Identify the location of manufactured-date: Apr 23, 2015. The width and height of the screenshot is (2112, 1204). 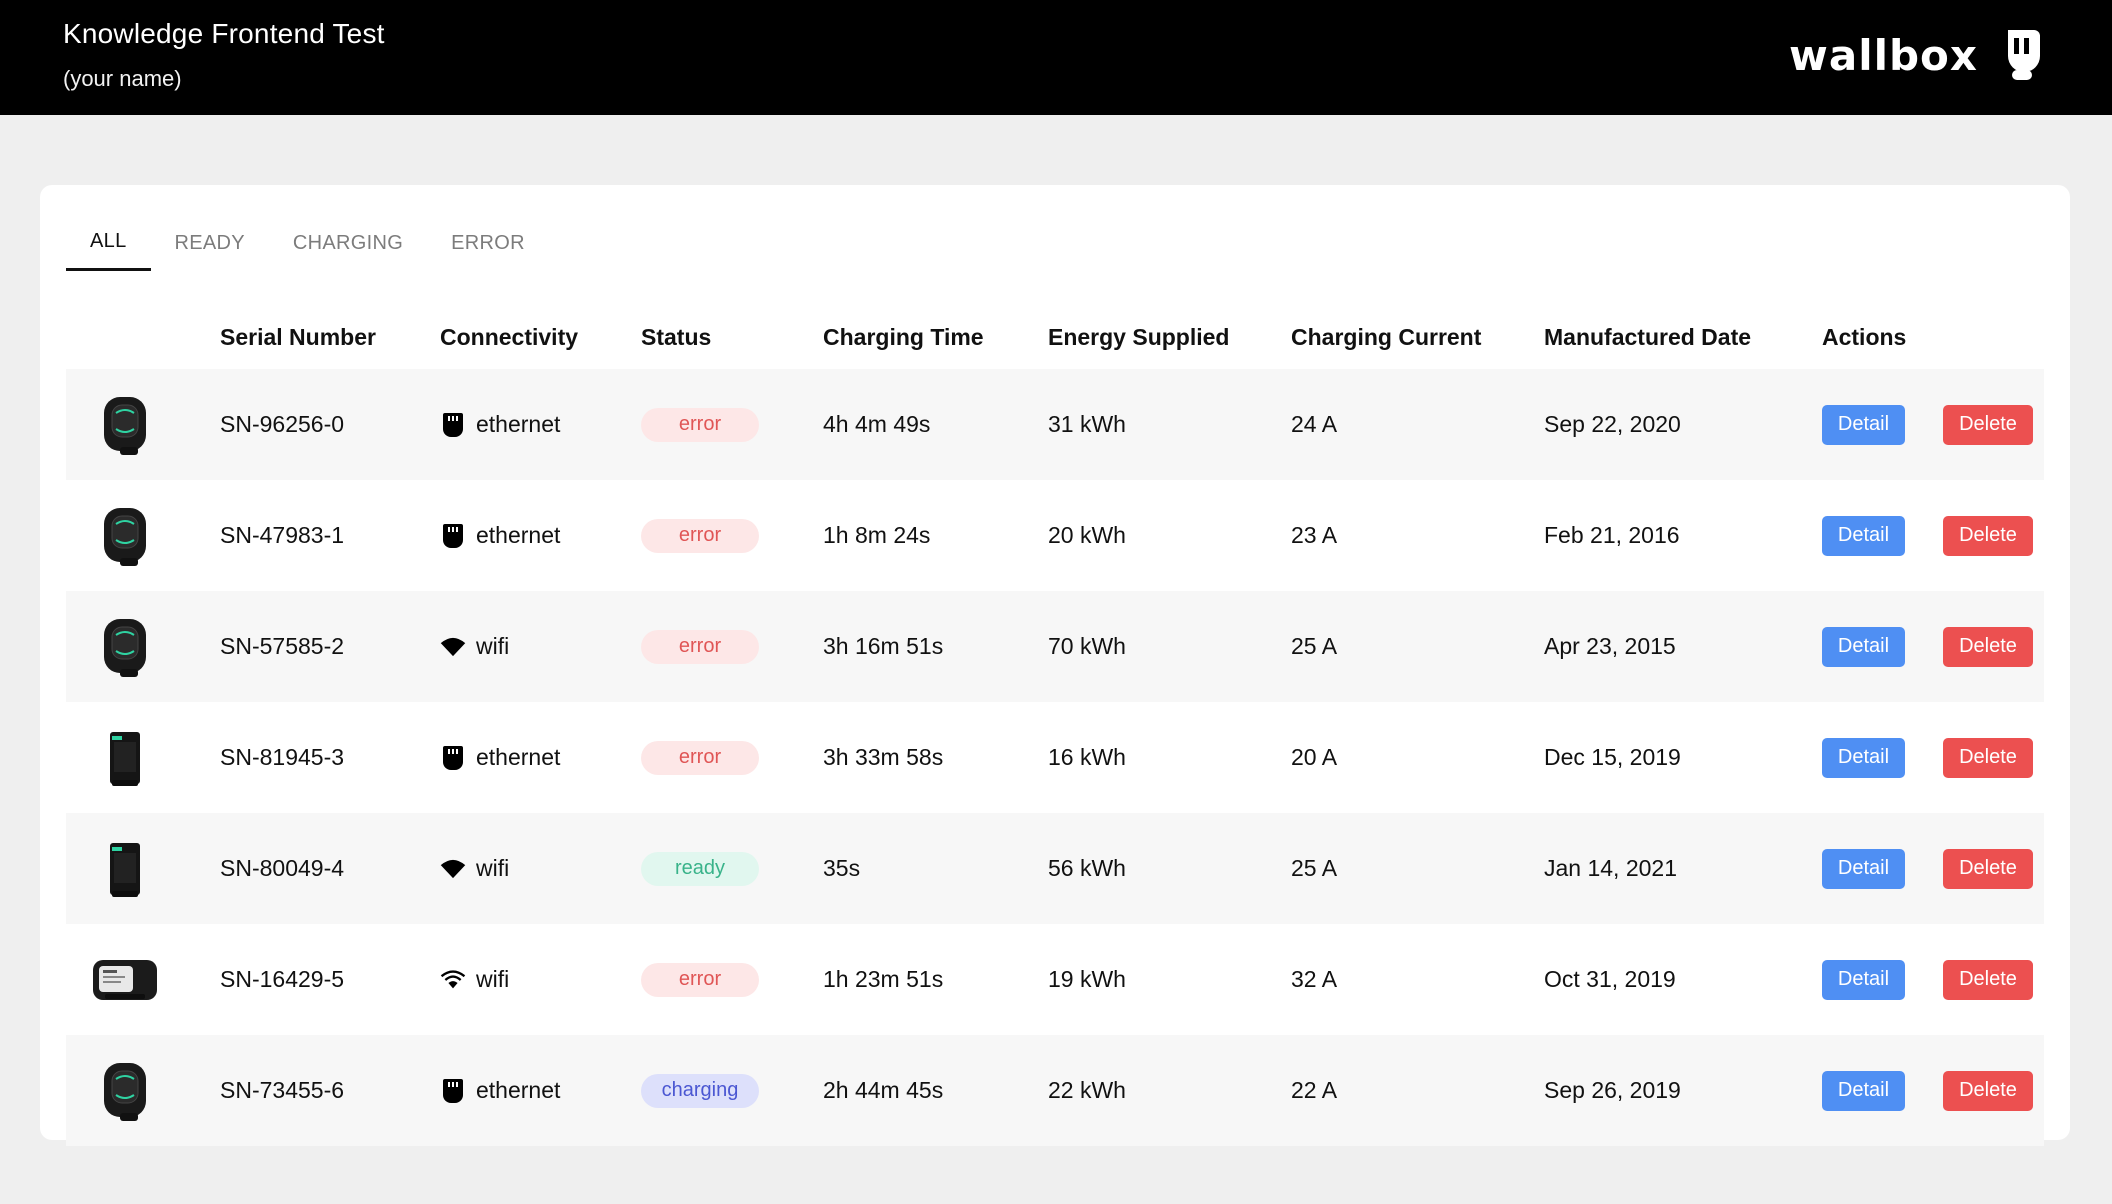
(1610, 646).